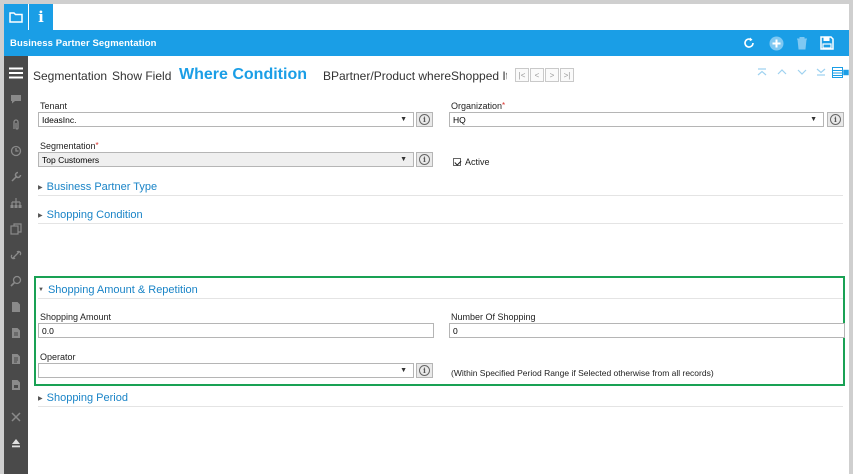 This screenshot has height=474, width=853. What do you see at coordinates (782, 72) in the screenshot?
I see `previous-record-icon` at bounding box center [782, 72].